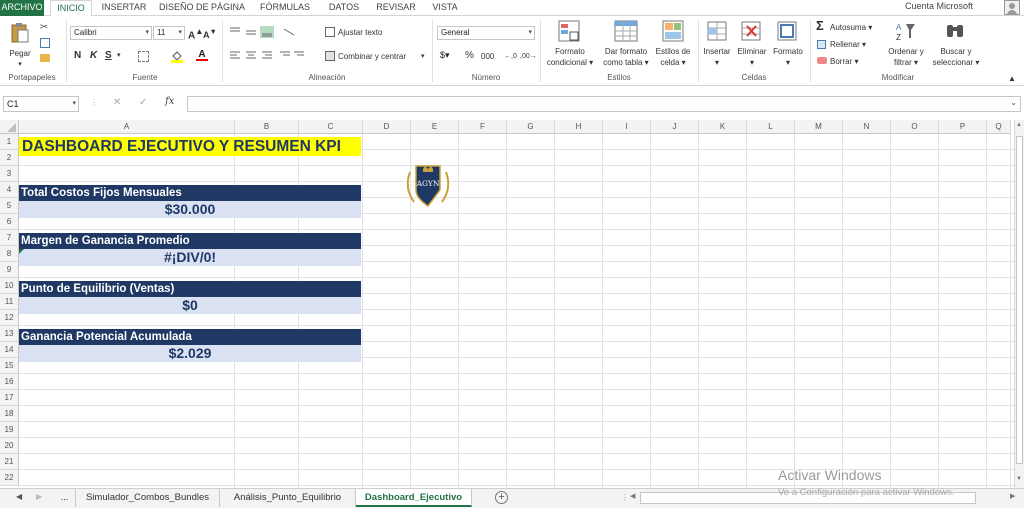 This screenshot has height=508, width=1024. I want to click on kpi-label-ganancia: Ganancia Potencial Acumulada, so click(190, 337).